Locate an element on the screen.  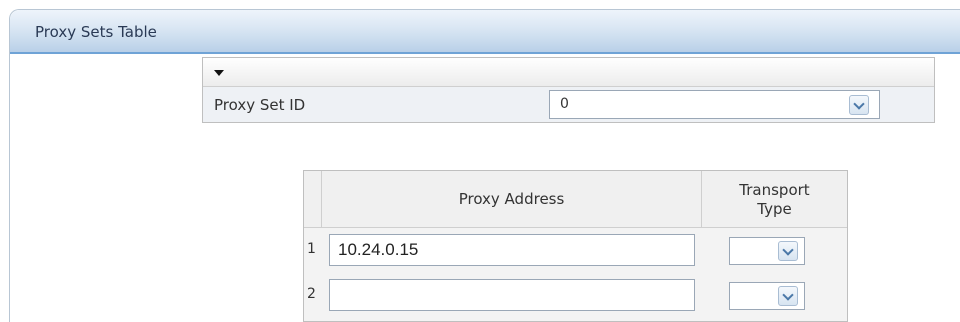
proxy-set-id-value: 0 is located at coordinates (564, 104).